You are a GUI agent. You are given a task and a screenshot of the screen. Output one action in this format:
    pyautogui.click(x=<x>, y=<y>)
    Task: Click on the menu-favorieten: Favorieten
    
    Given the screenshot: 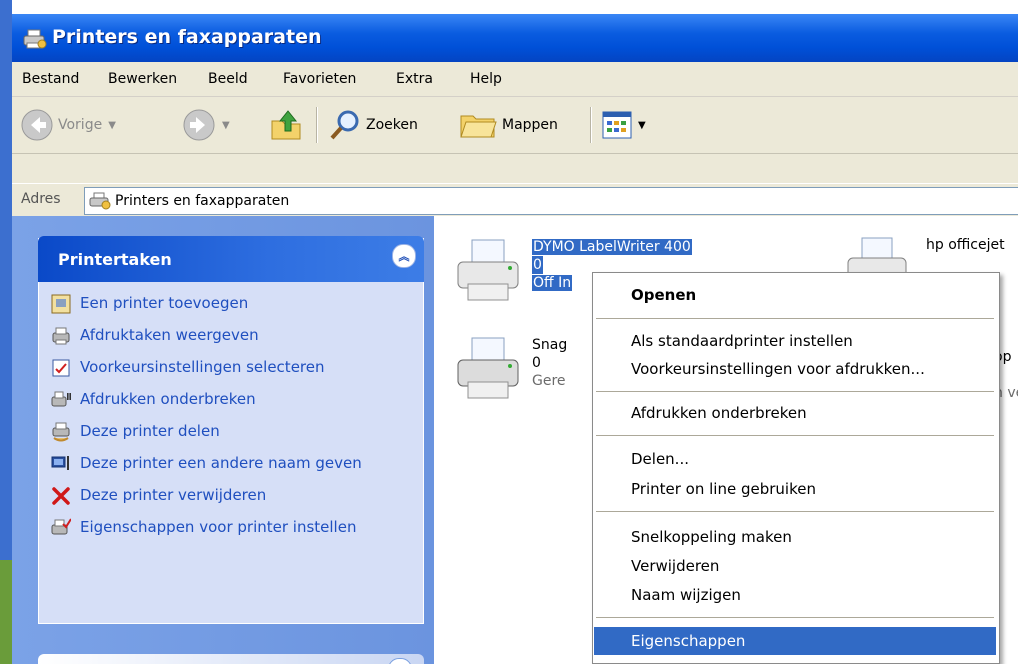 What is the action you would take?
    pyautogui.click(x=319, y=79)
    